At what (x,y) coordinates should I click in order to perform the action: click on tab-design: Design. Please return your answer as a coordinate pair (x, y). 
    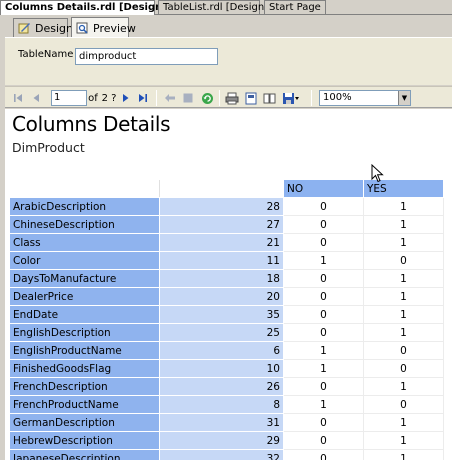
    Looking at the image, I should click on (43, 27).